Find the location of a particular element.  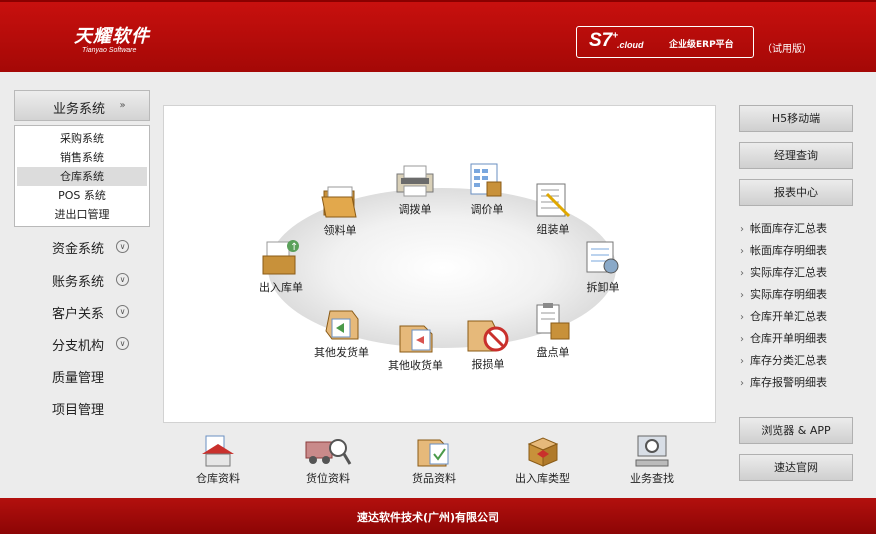

h5-mobile-button: H5移动端 is located at coordinates (796, 118).